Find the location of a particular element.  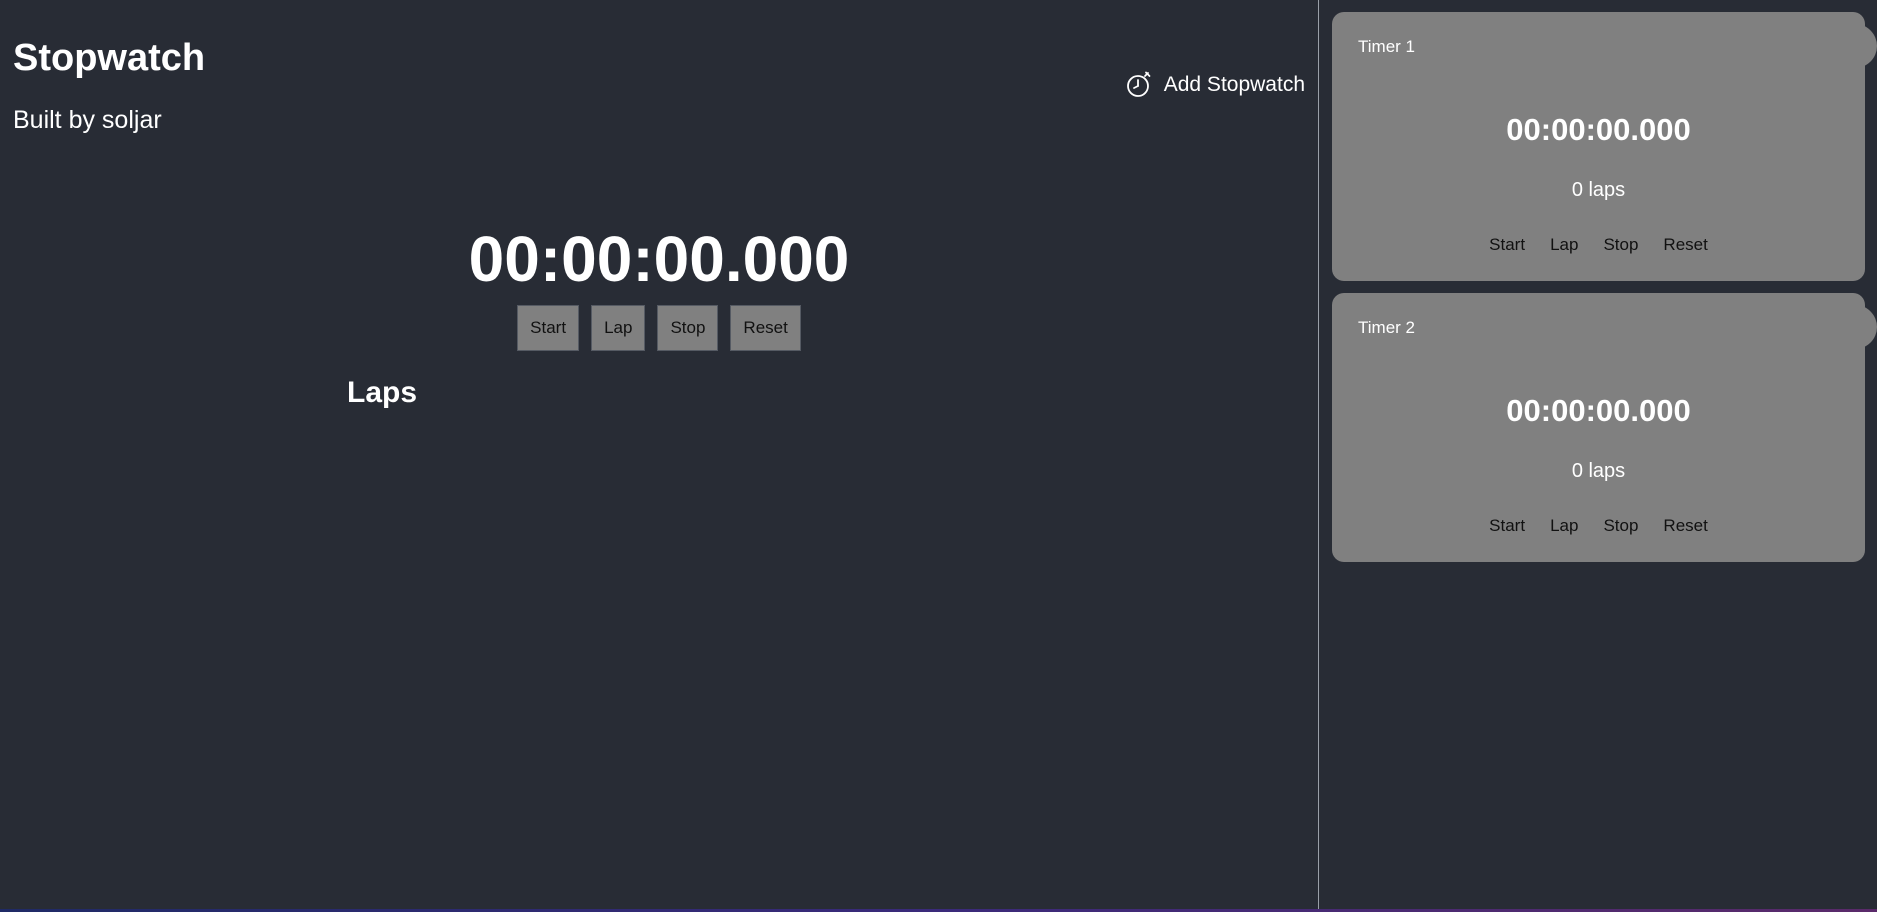

timer-title: Timer 1 is located at coordinates (1386, 46).